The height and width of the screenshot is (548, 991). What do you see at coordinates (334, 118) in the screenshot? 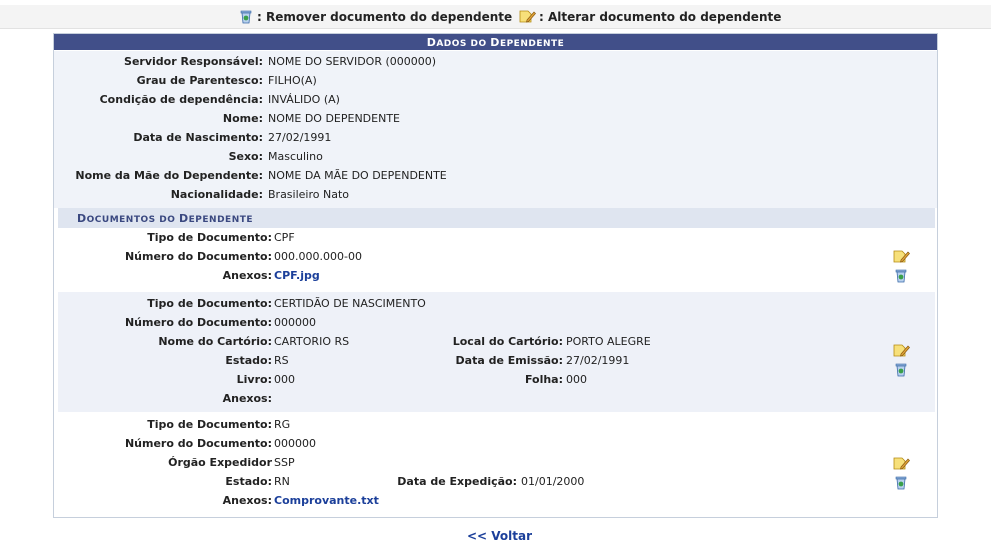
I see `field-value: NOME DO DEPENDENTE` at bounding box center [334, 118].